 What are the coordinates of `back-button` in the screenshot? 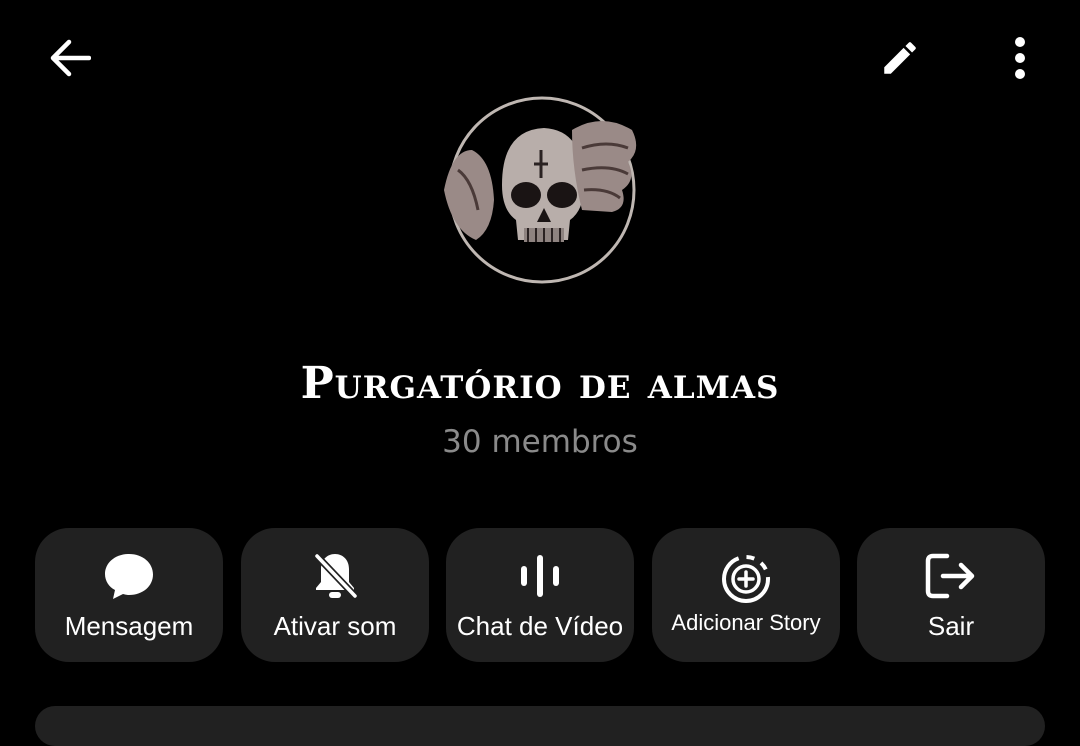 It's located at (69, 58).